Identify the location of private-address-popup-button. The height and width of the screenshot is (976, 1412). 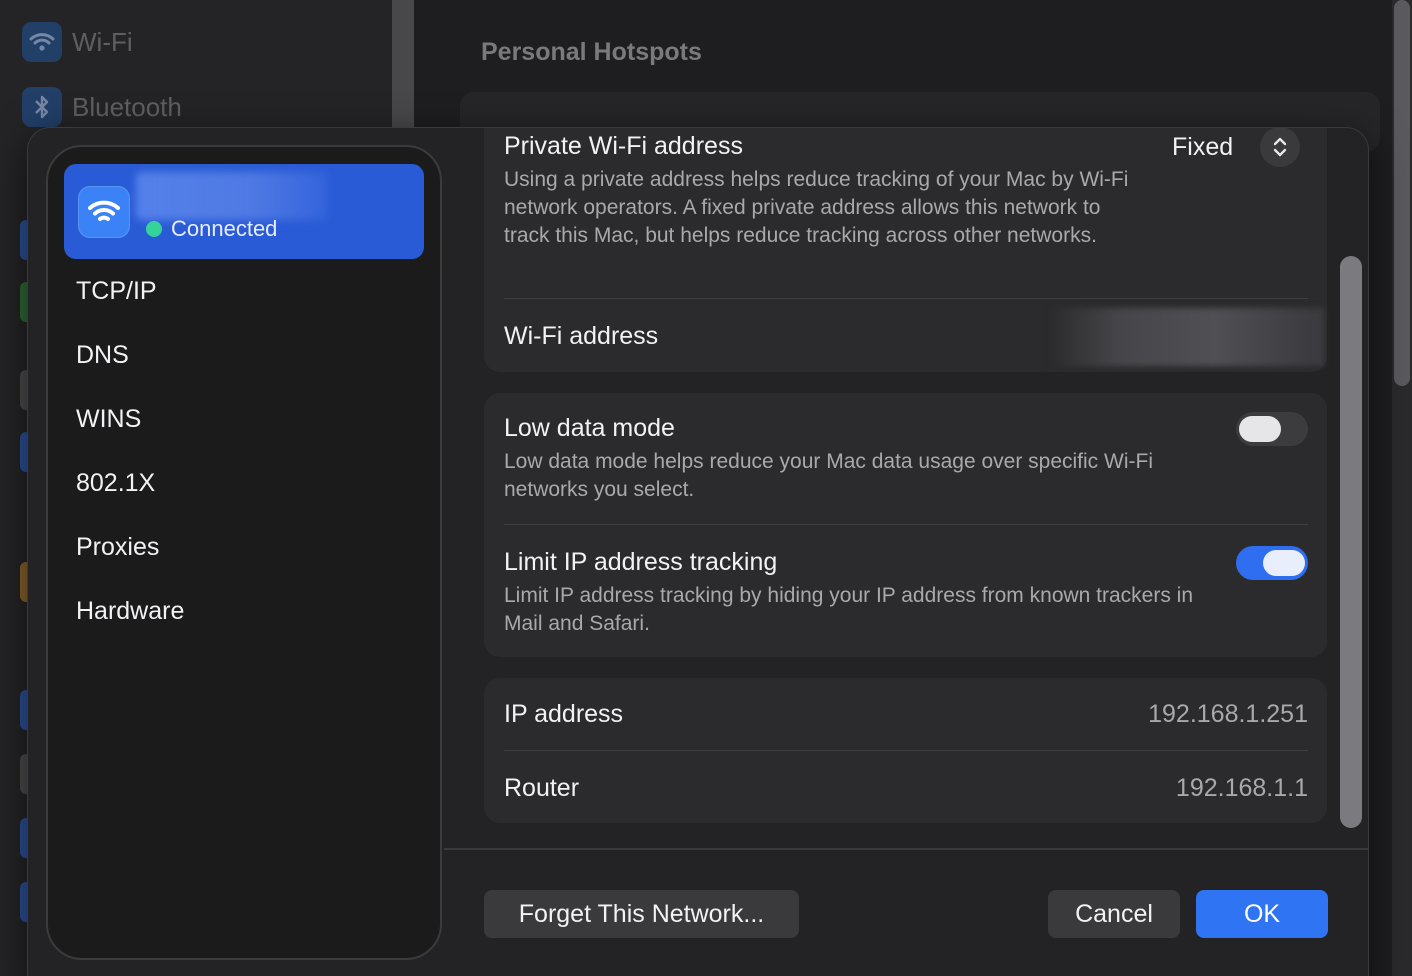
(1280, 147).